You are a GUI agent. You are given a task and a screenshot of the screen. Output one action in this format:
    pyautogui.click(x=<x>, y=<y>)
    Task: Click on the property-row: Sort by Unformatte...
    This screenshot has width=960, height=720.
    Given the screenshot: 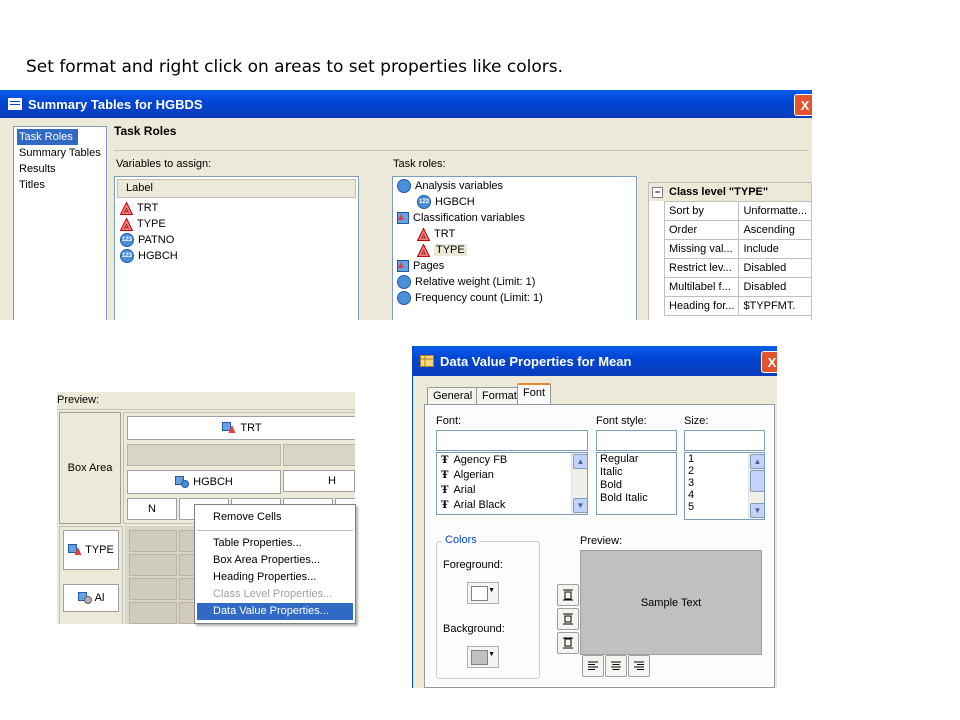 What is the action you would take?
    pyautogui.click(x=737, y=211)
    